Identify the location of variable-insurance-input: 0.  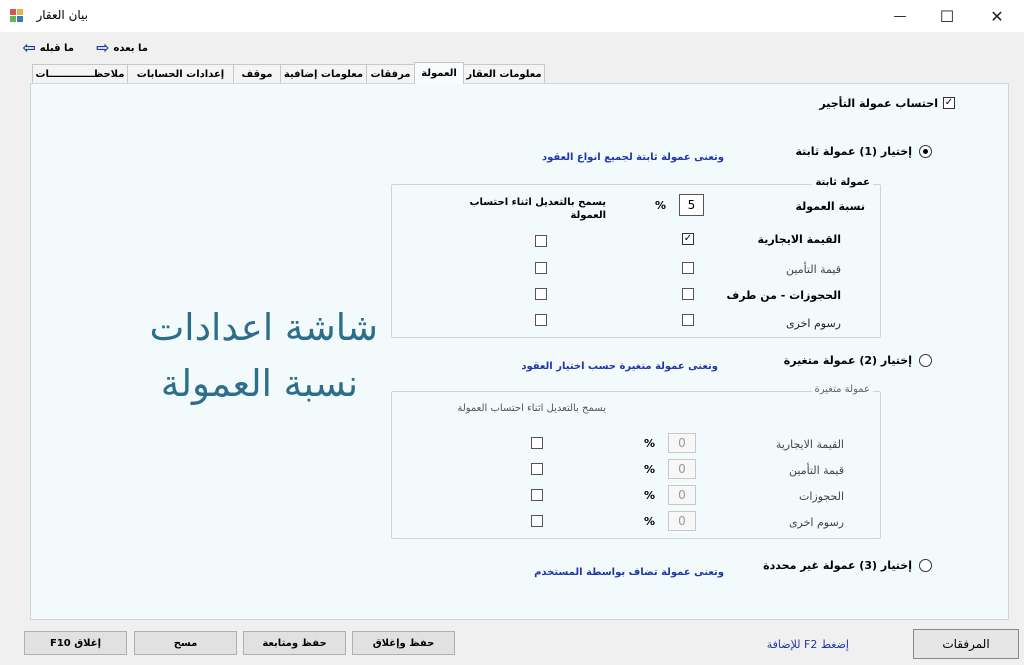
(682, 469).